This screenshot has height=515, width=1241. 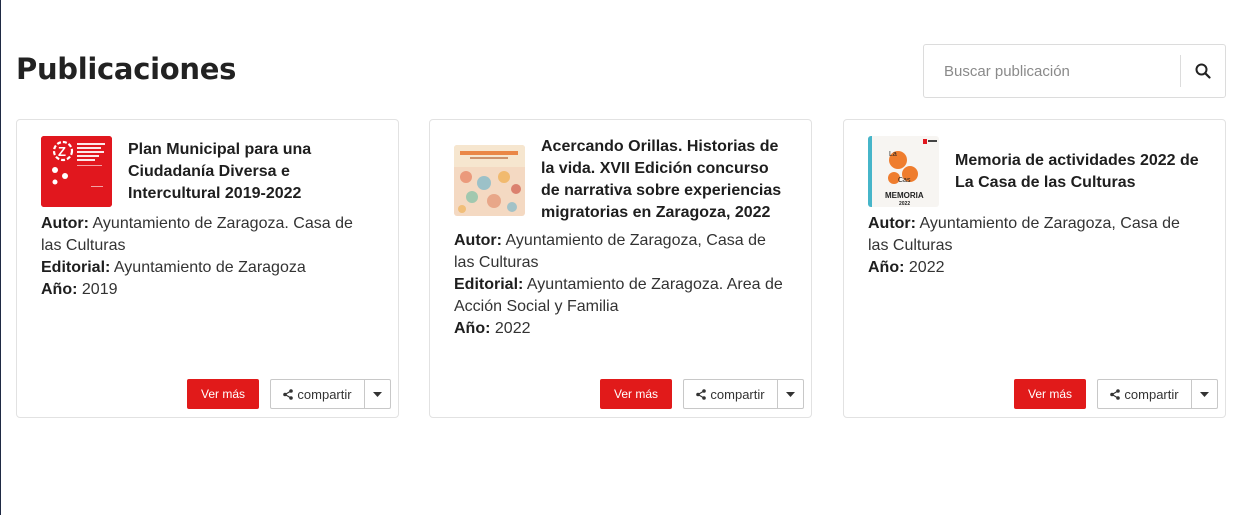 I want to click on svg-text: 2022, so click(x=904, y=204).